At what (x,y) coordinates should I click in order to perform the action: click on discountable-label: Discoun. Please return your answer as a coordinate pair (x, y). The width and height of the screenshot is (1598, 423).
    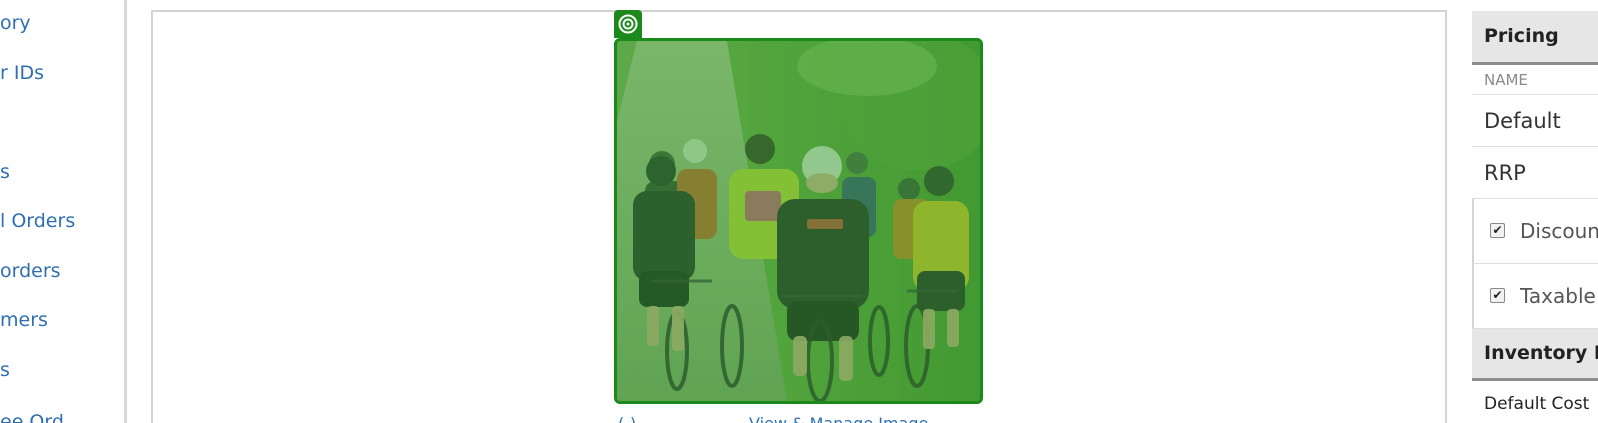
    Looking at the image, I should click on (1559, 231).